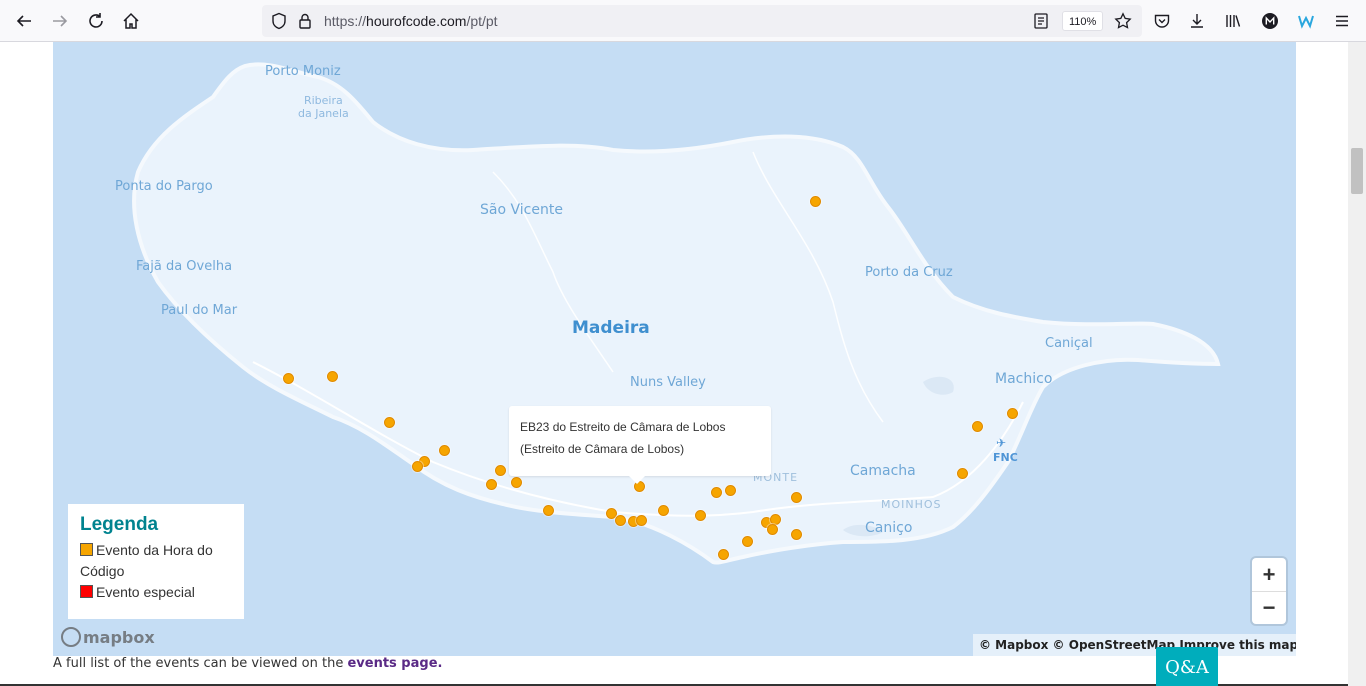 The height and width of the screenshot is (686, 1366). What do you see at coordinates (323, 107) in the screenshot?
I see `place-ribeira-da-janela: Ribeira da Janela` at bounding box center [323, 107].